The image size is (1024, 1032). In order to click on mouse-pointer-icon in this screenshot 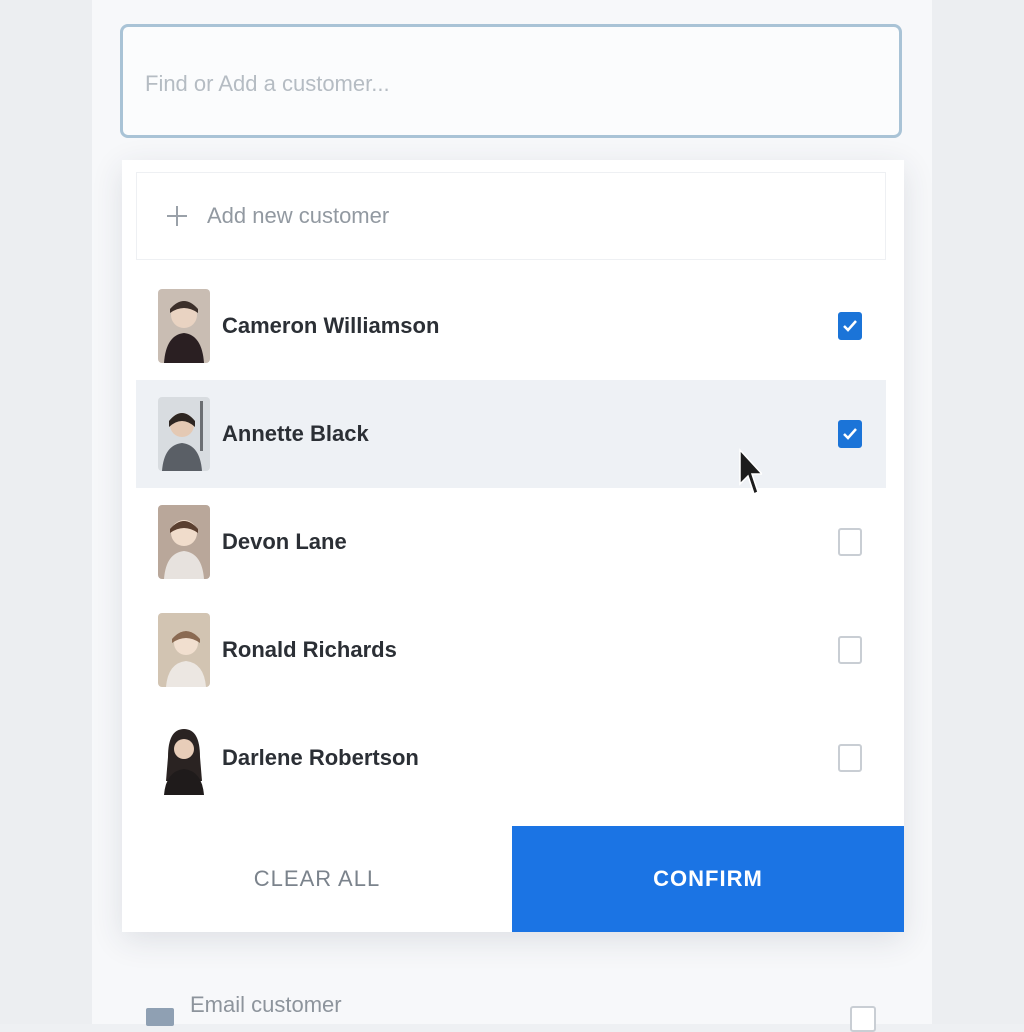, I will do `click(750, 472)`.